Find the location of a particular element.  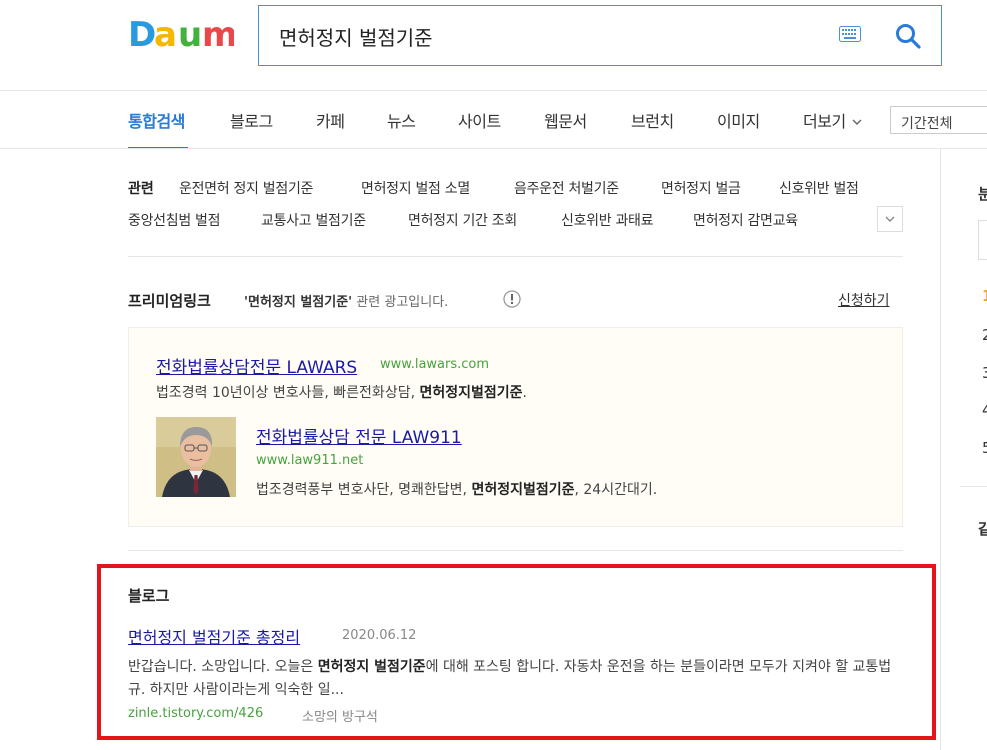

ad-url: www.lawars.com is located at coordinates (434, 364).